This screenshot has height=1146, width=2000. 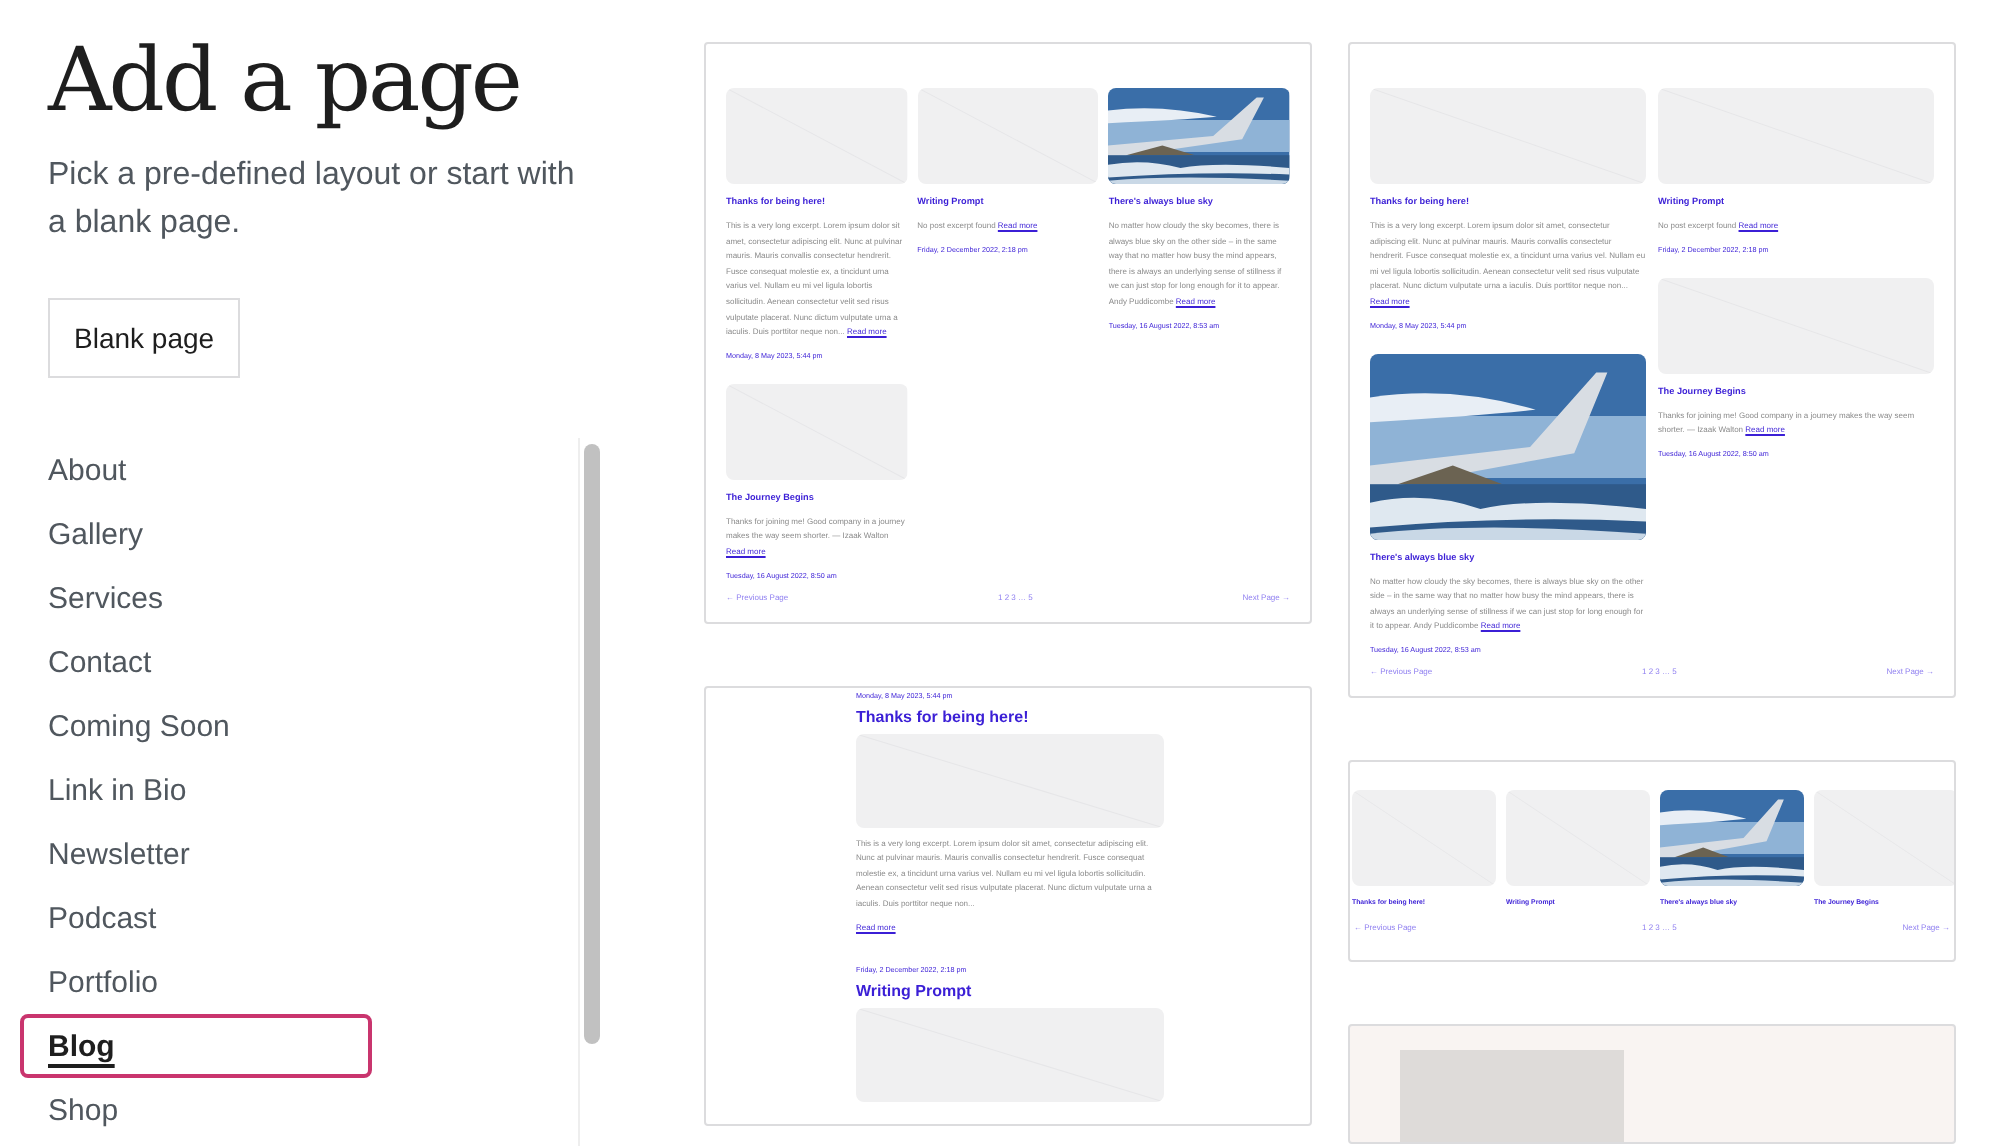 I want to click on category-item: Blog, so click(x=196, y=1046).